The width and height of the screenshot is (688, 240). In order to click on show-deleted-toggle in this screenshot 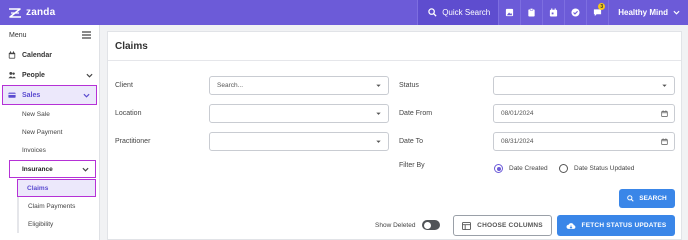, I will do `click(431, 225)`.